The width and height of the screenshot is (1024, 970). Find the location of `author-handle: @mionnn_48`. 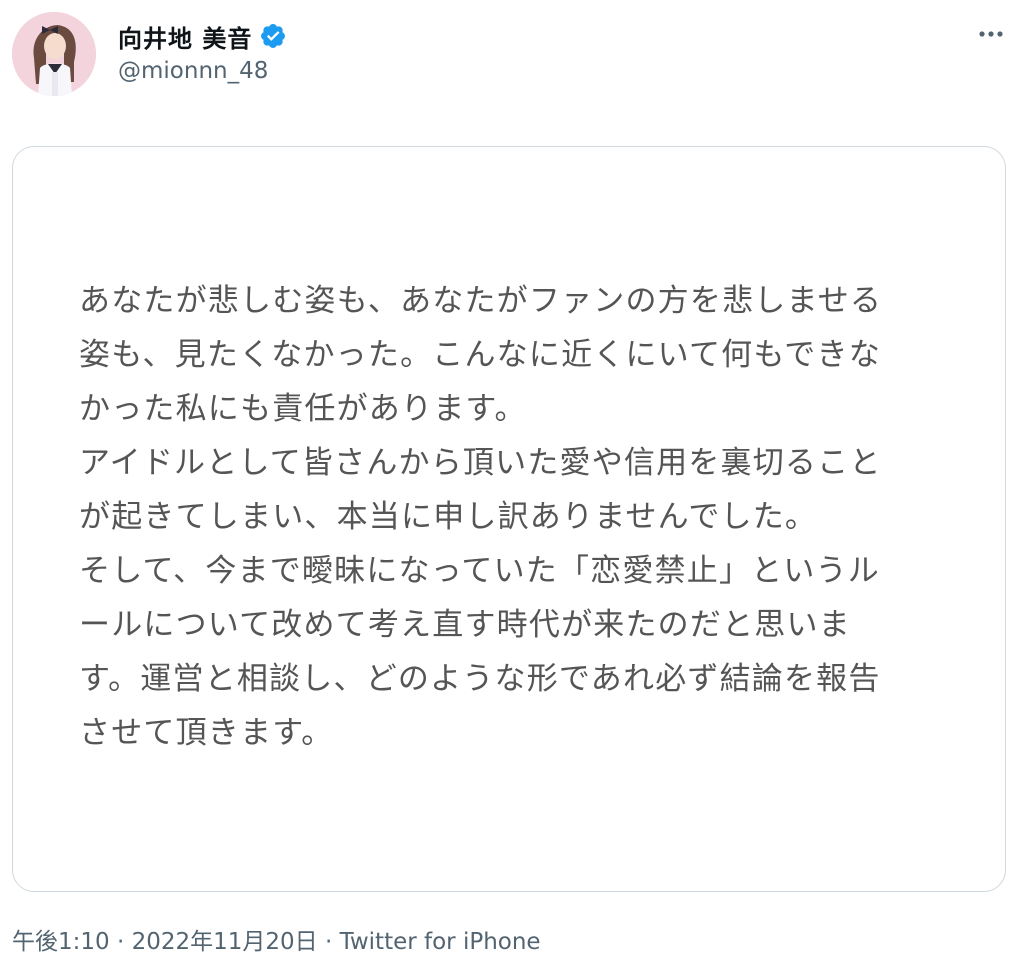

author-handle: @mionnn_48 is located at coordinates (193, 71).